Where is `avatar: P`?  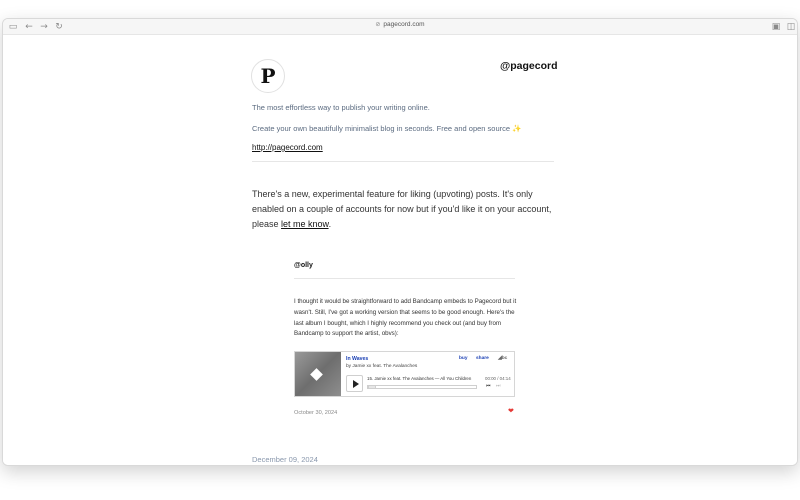 avatar: P is located at coordinates (268, 76).